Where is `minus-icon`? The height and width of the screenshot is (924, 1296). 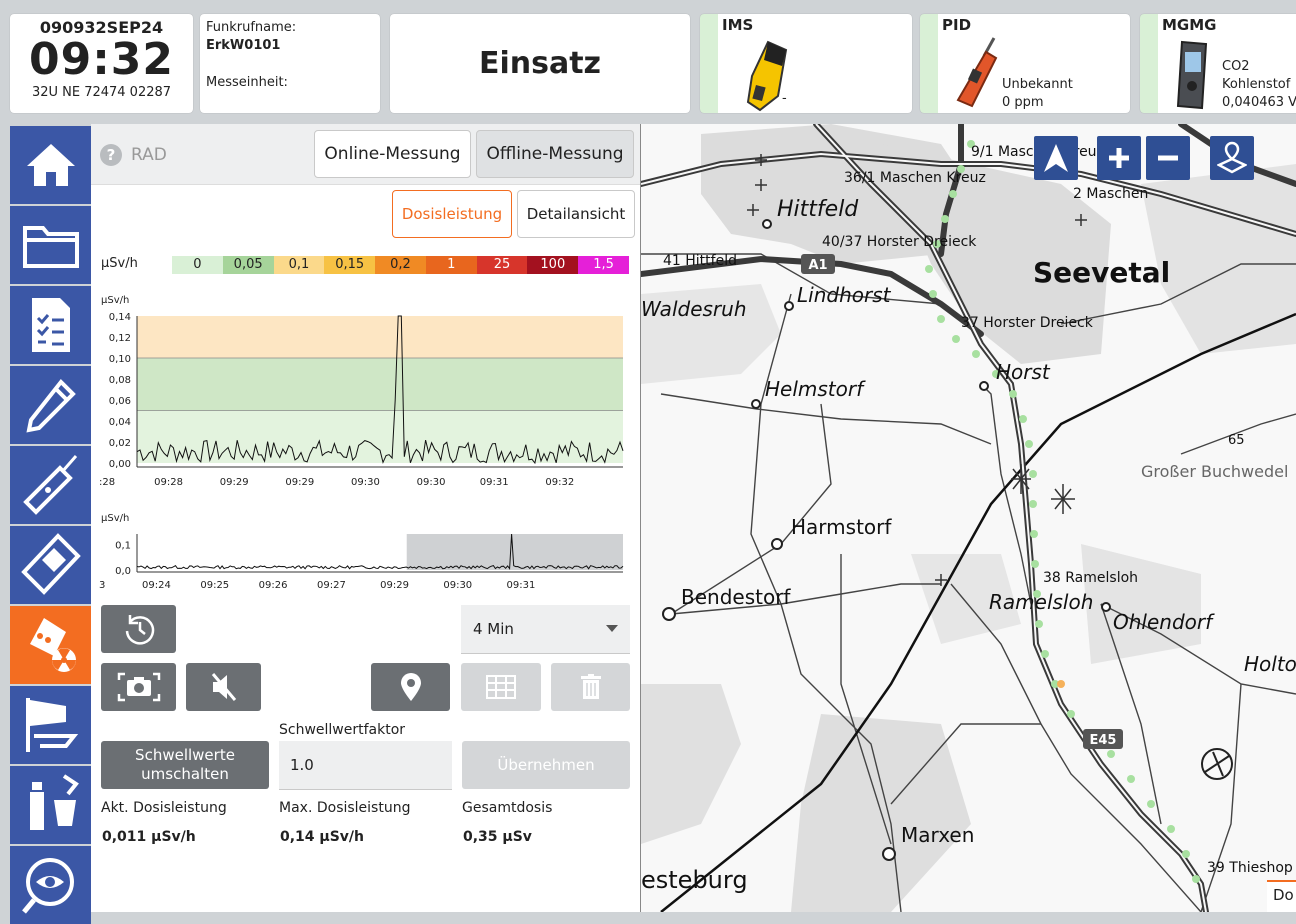
minus-icon is located at coordinates (1168, 158).